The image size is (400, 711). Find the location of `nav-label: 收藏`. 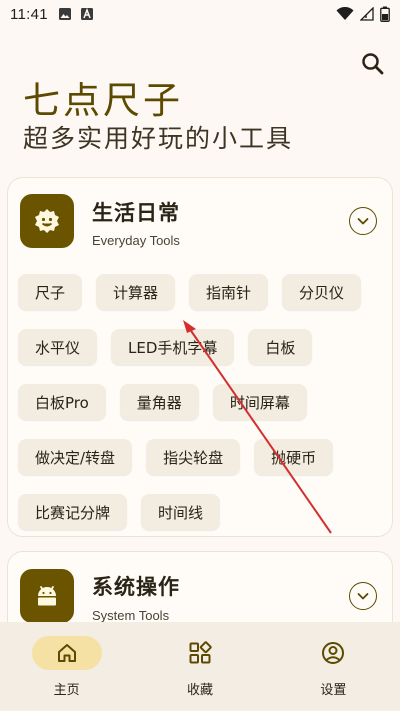

nav-label: 收藏 is located at coordinates (199, 690).